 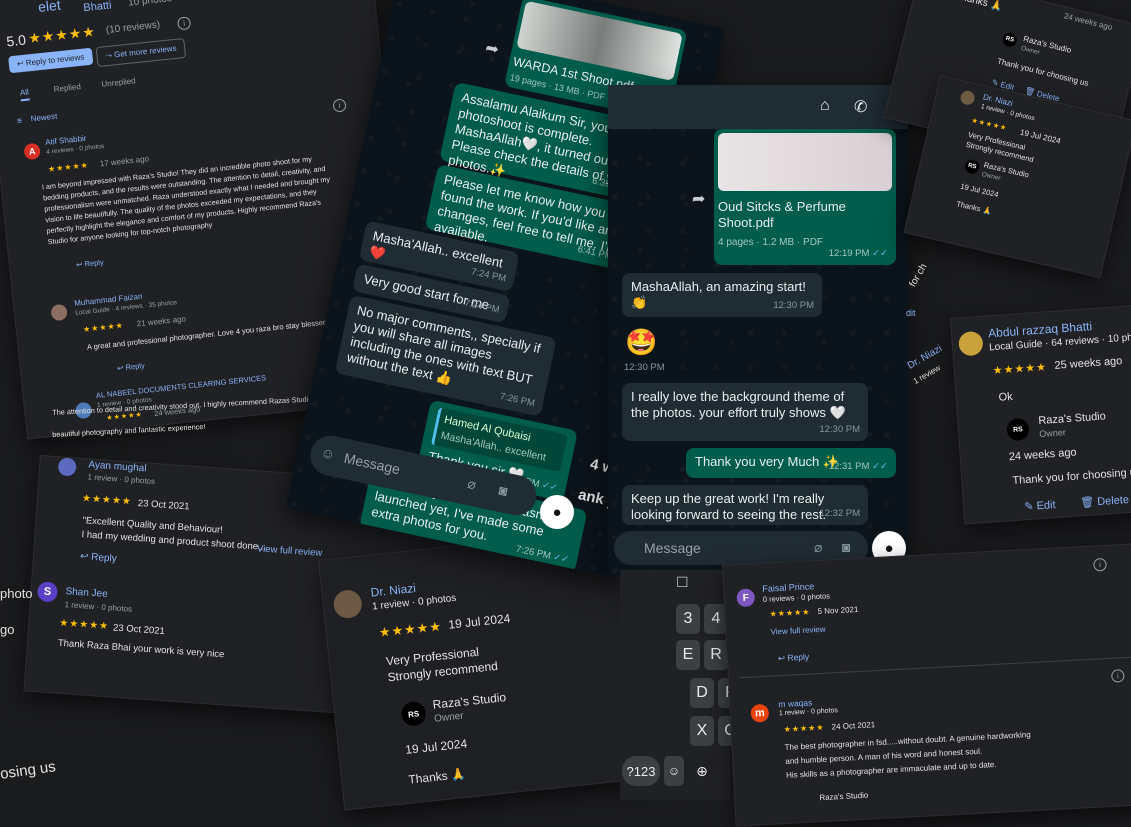 What do you see at coordinates (641, 771) in the screenshot?
I see `numeric-mode-key: ?123` at bounding box center [641, 771].